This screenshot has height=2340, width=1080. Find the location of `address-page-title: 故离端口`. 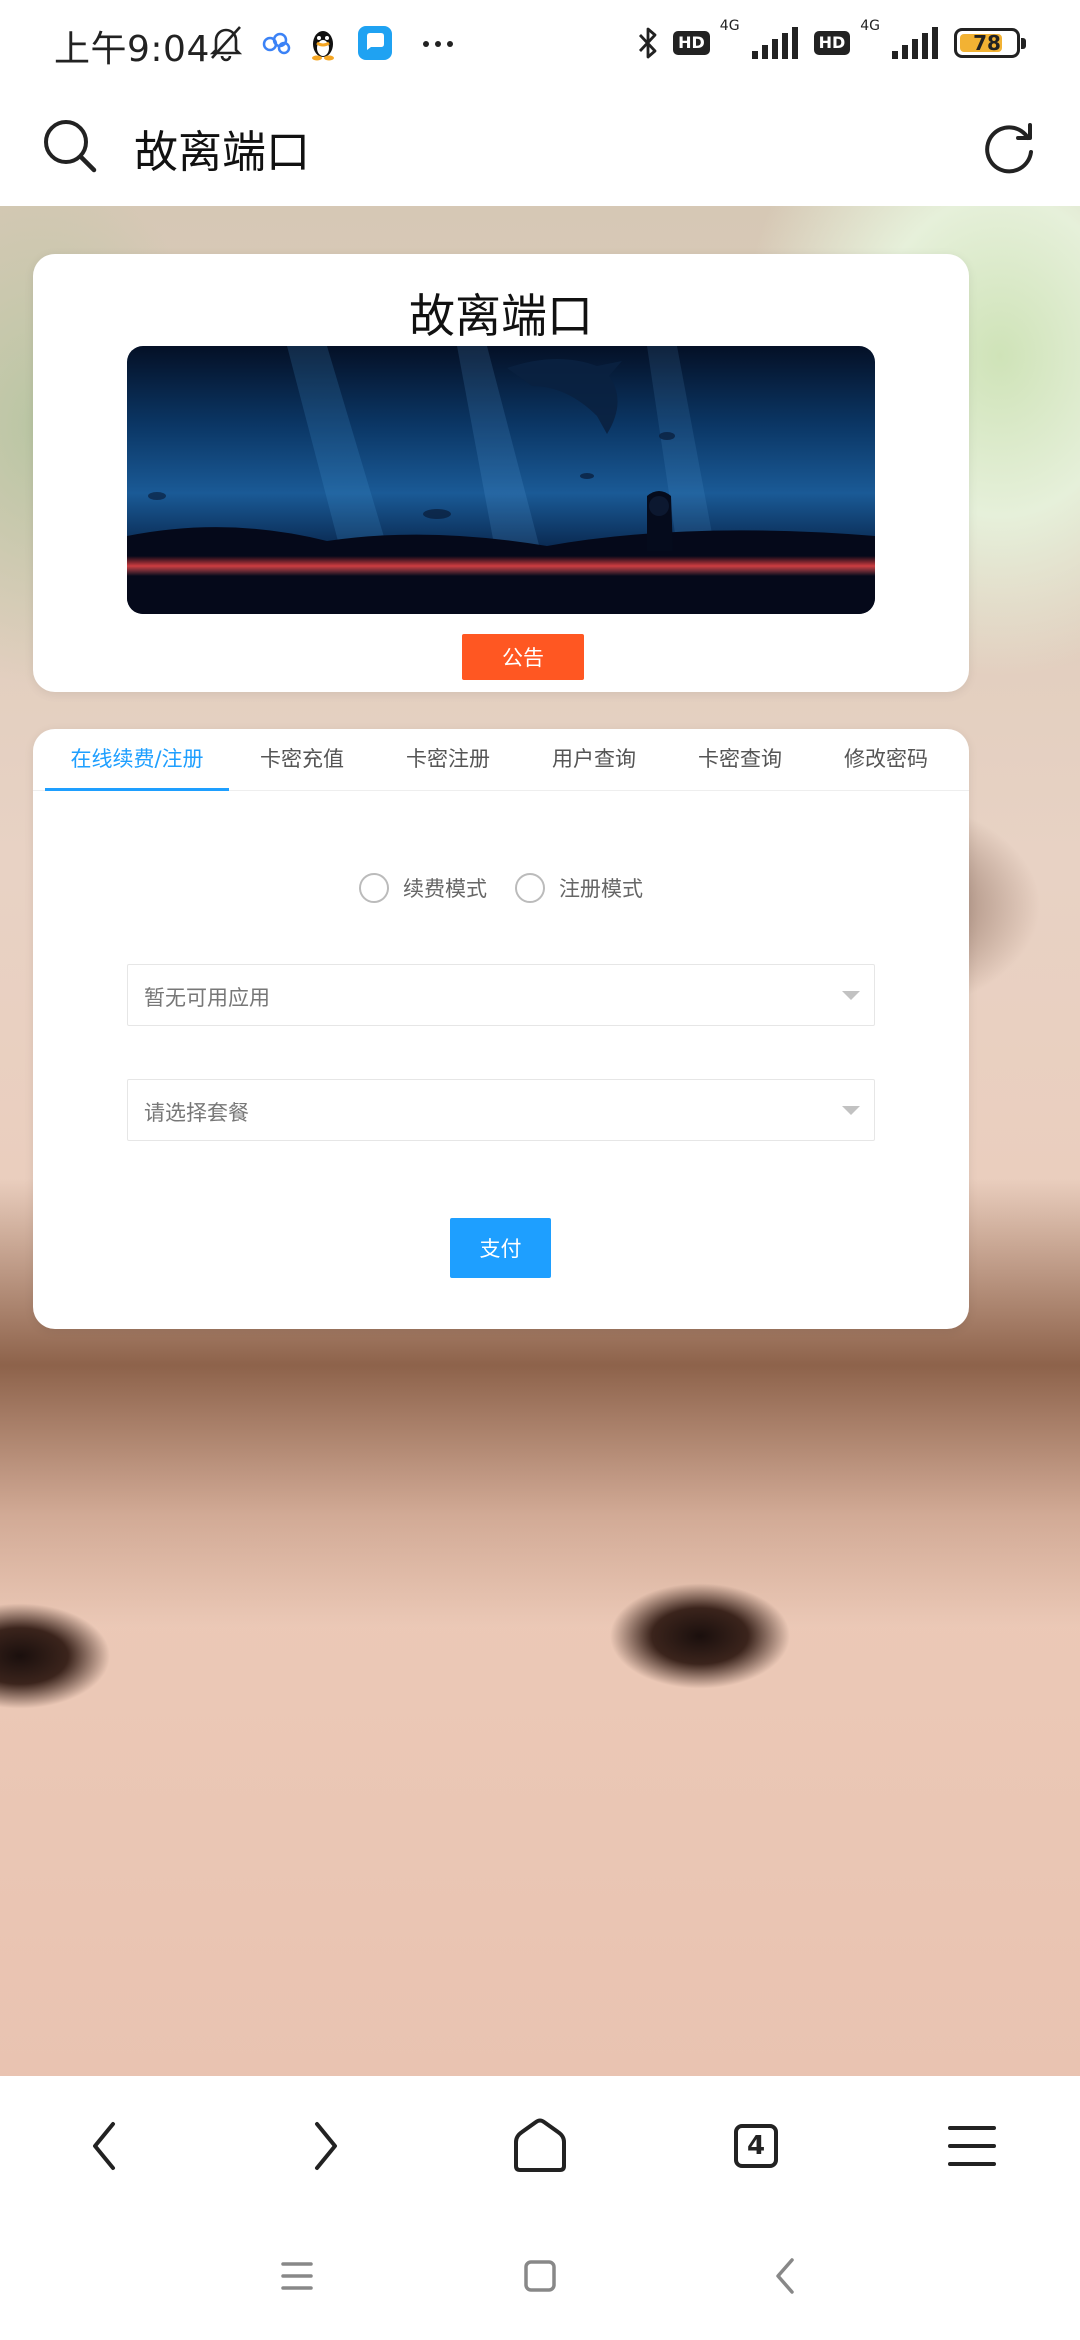

address-page-title: 故离端口 is located at coordinates (222, 148).